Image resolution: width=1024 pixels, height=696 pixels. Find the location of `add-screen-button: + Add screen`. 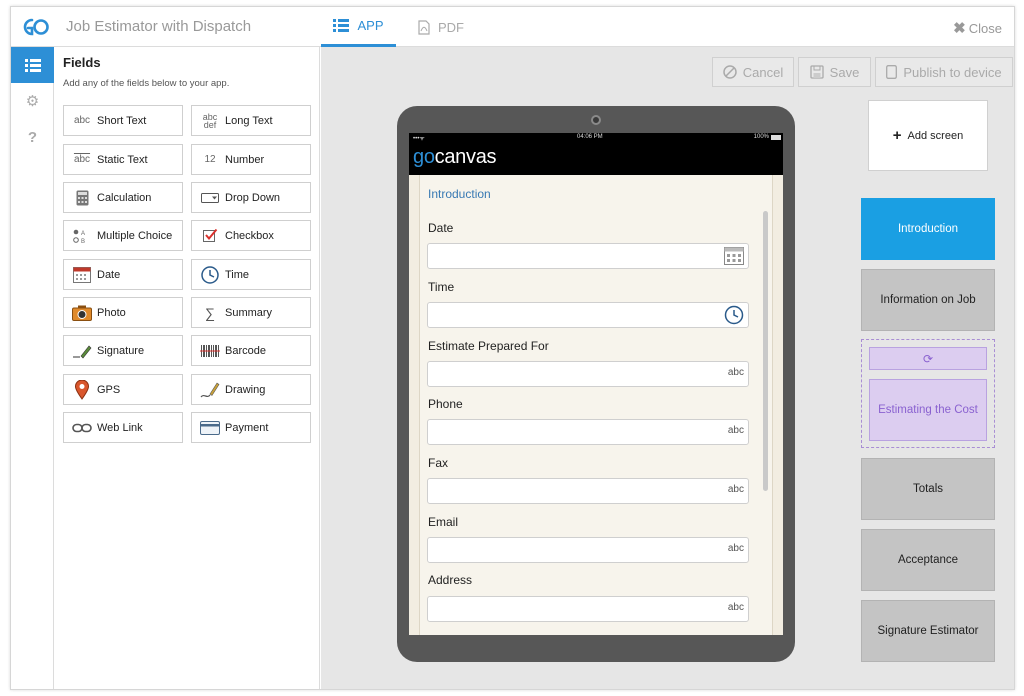

add-screen-button: + Add screen is located at coordinates (928, 135).